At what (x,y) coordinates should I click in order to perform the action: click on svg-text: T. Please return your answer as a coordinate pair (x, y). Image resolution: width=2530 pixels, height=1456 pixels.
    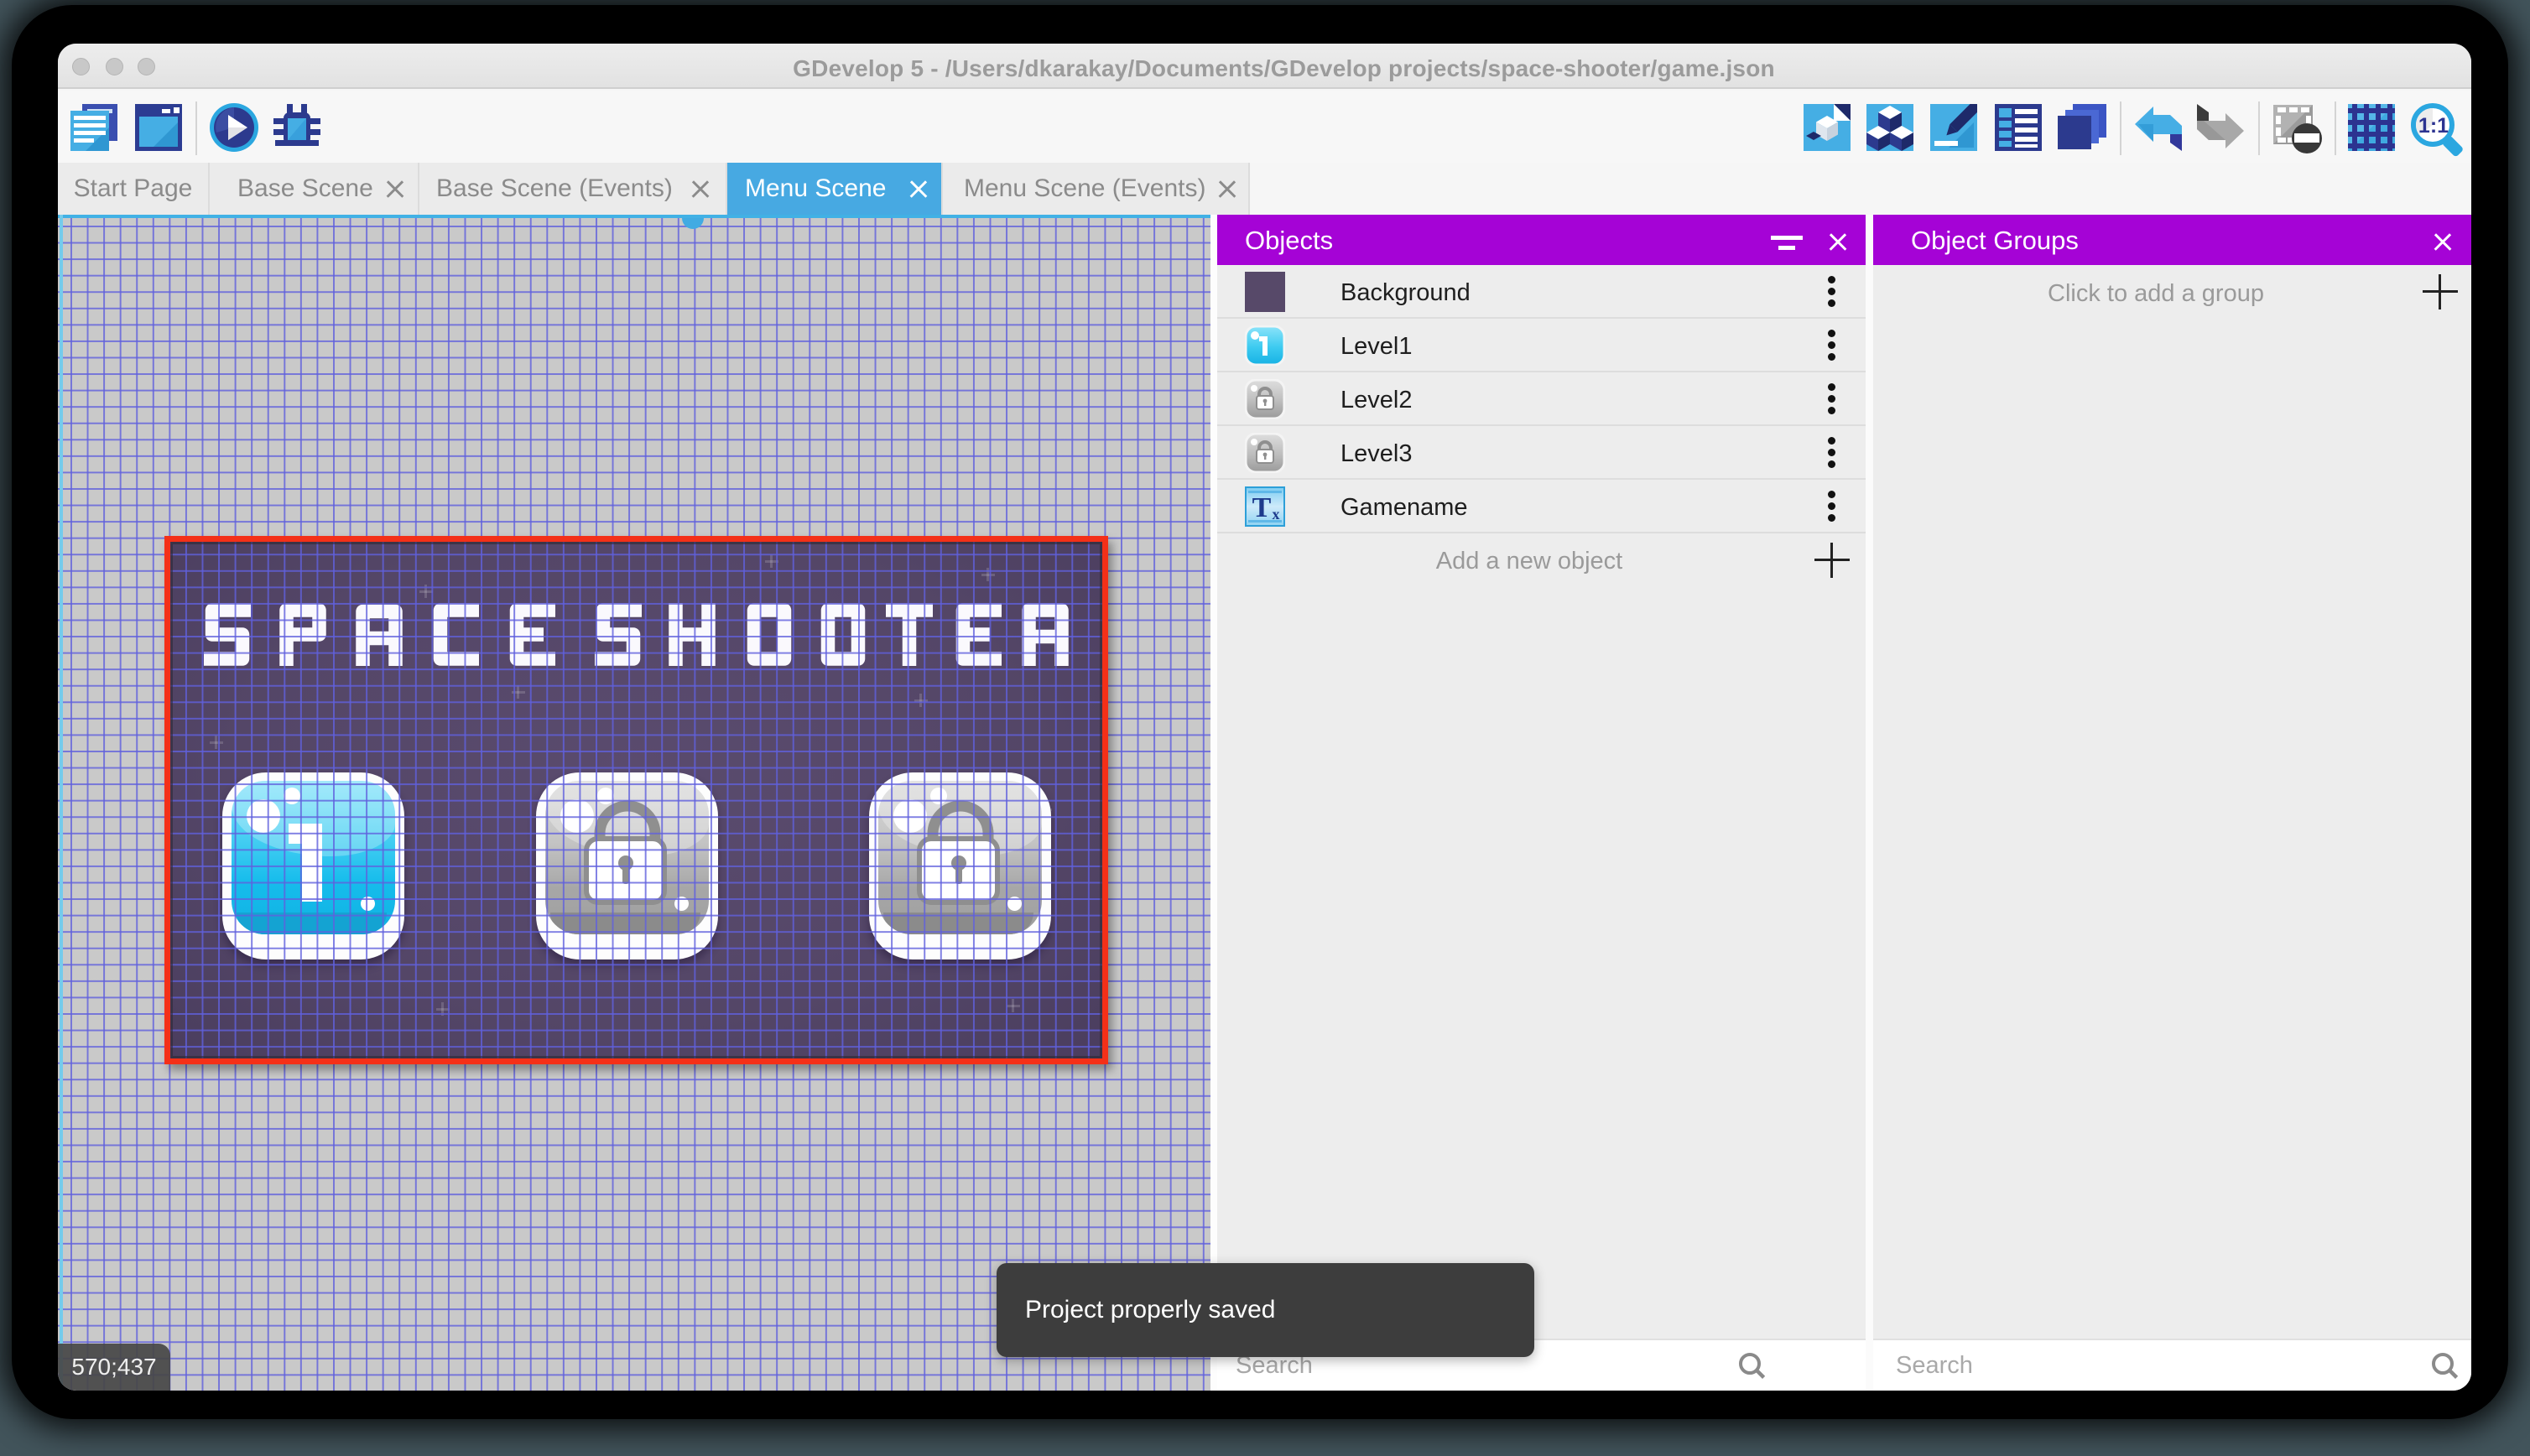
    Looking at the image, I should click on (1262, 507).